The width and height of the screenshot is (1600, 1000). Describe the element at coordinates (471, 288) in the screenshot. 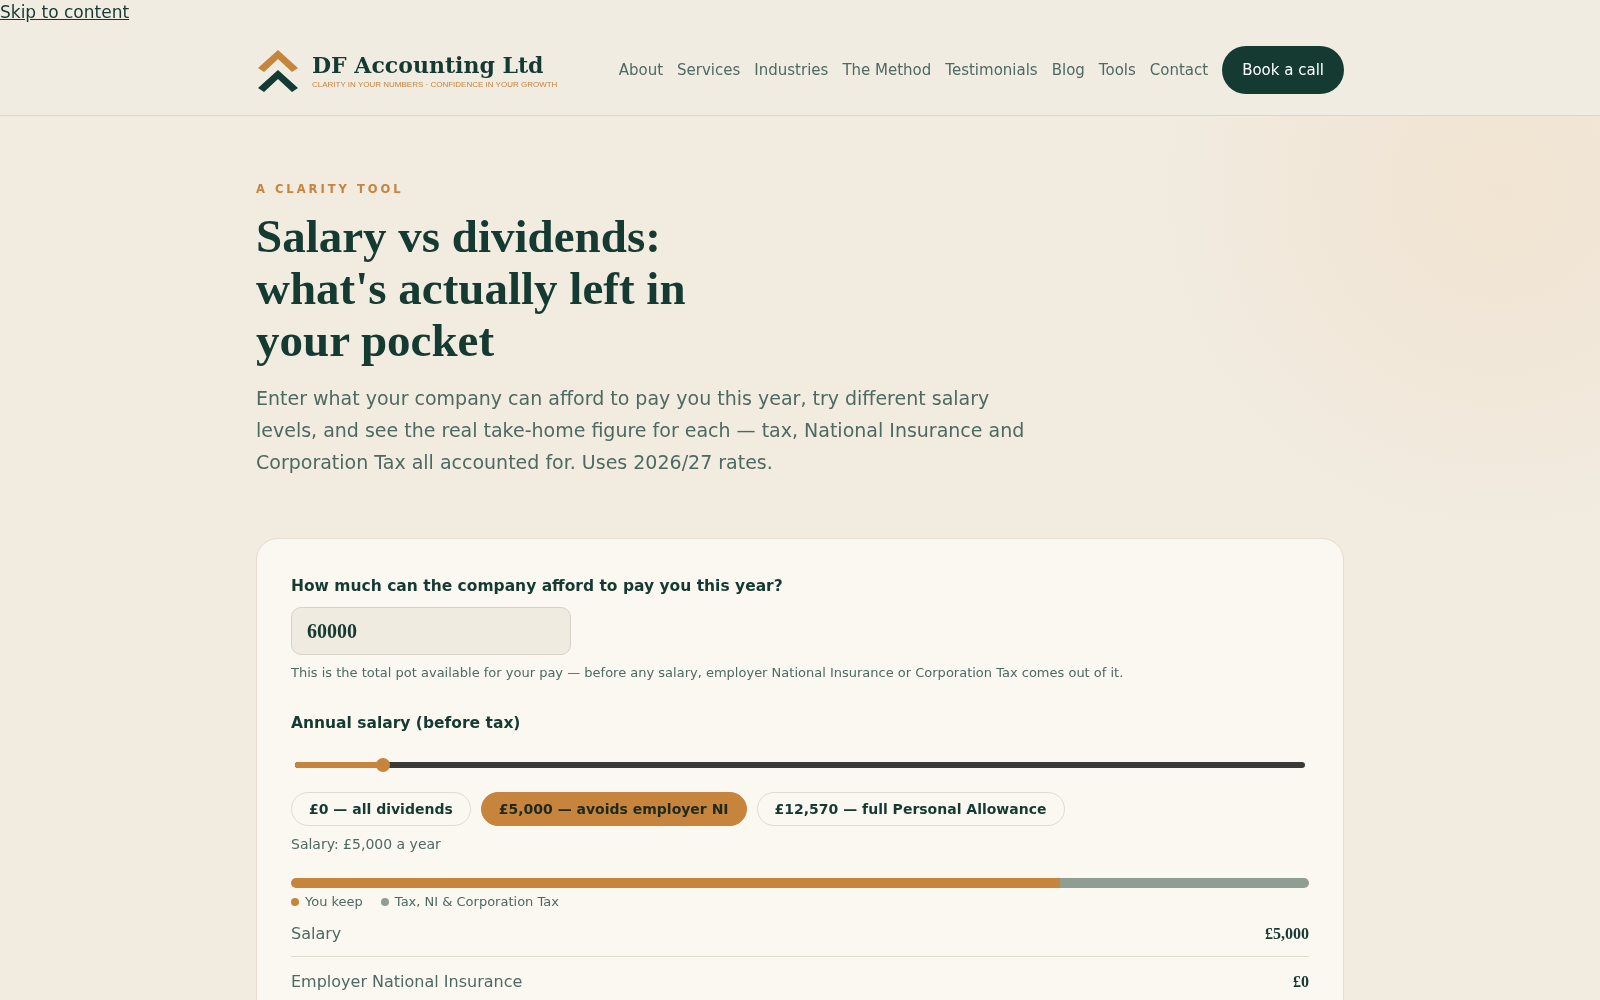

I see `page-title: Salary vs dividends: what's actually left in your pocket` at that location.